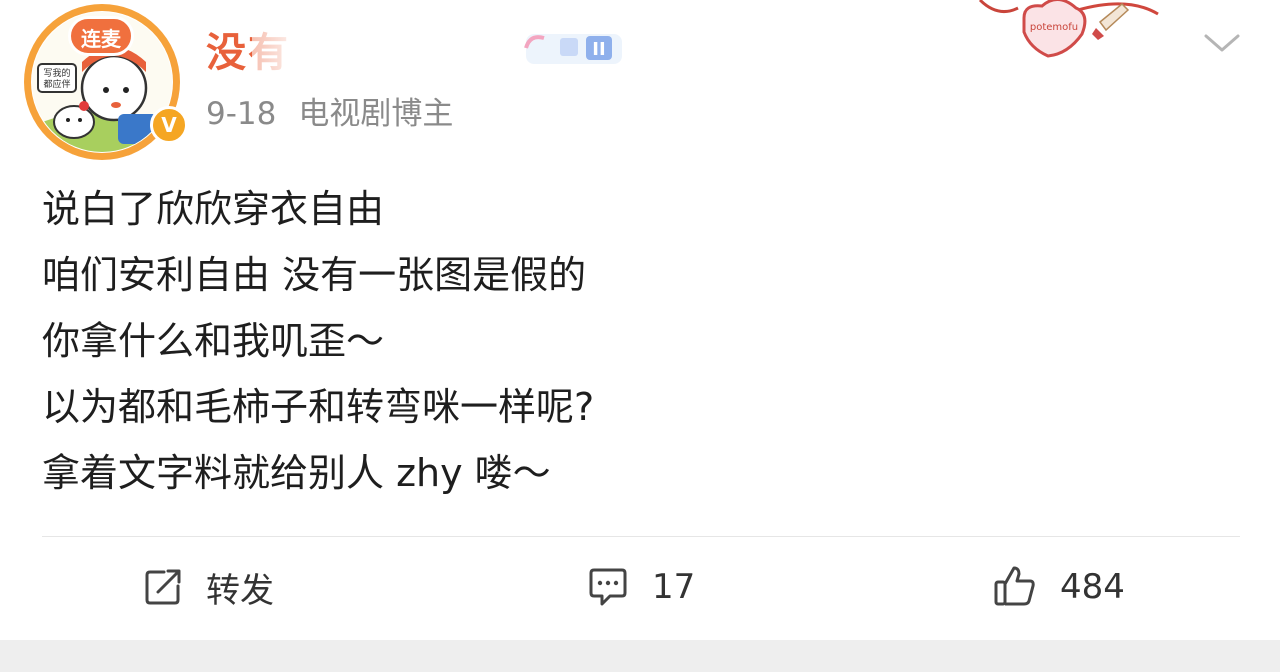  What do you see at coordinates (241, 114) in the screenshot?
I see `post-time: 9-18` at bounding box center [241, 114].